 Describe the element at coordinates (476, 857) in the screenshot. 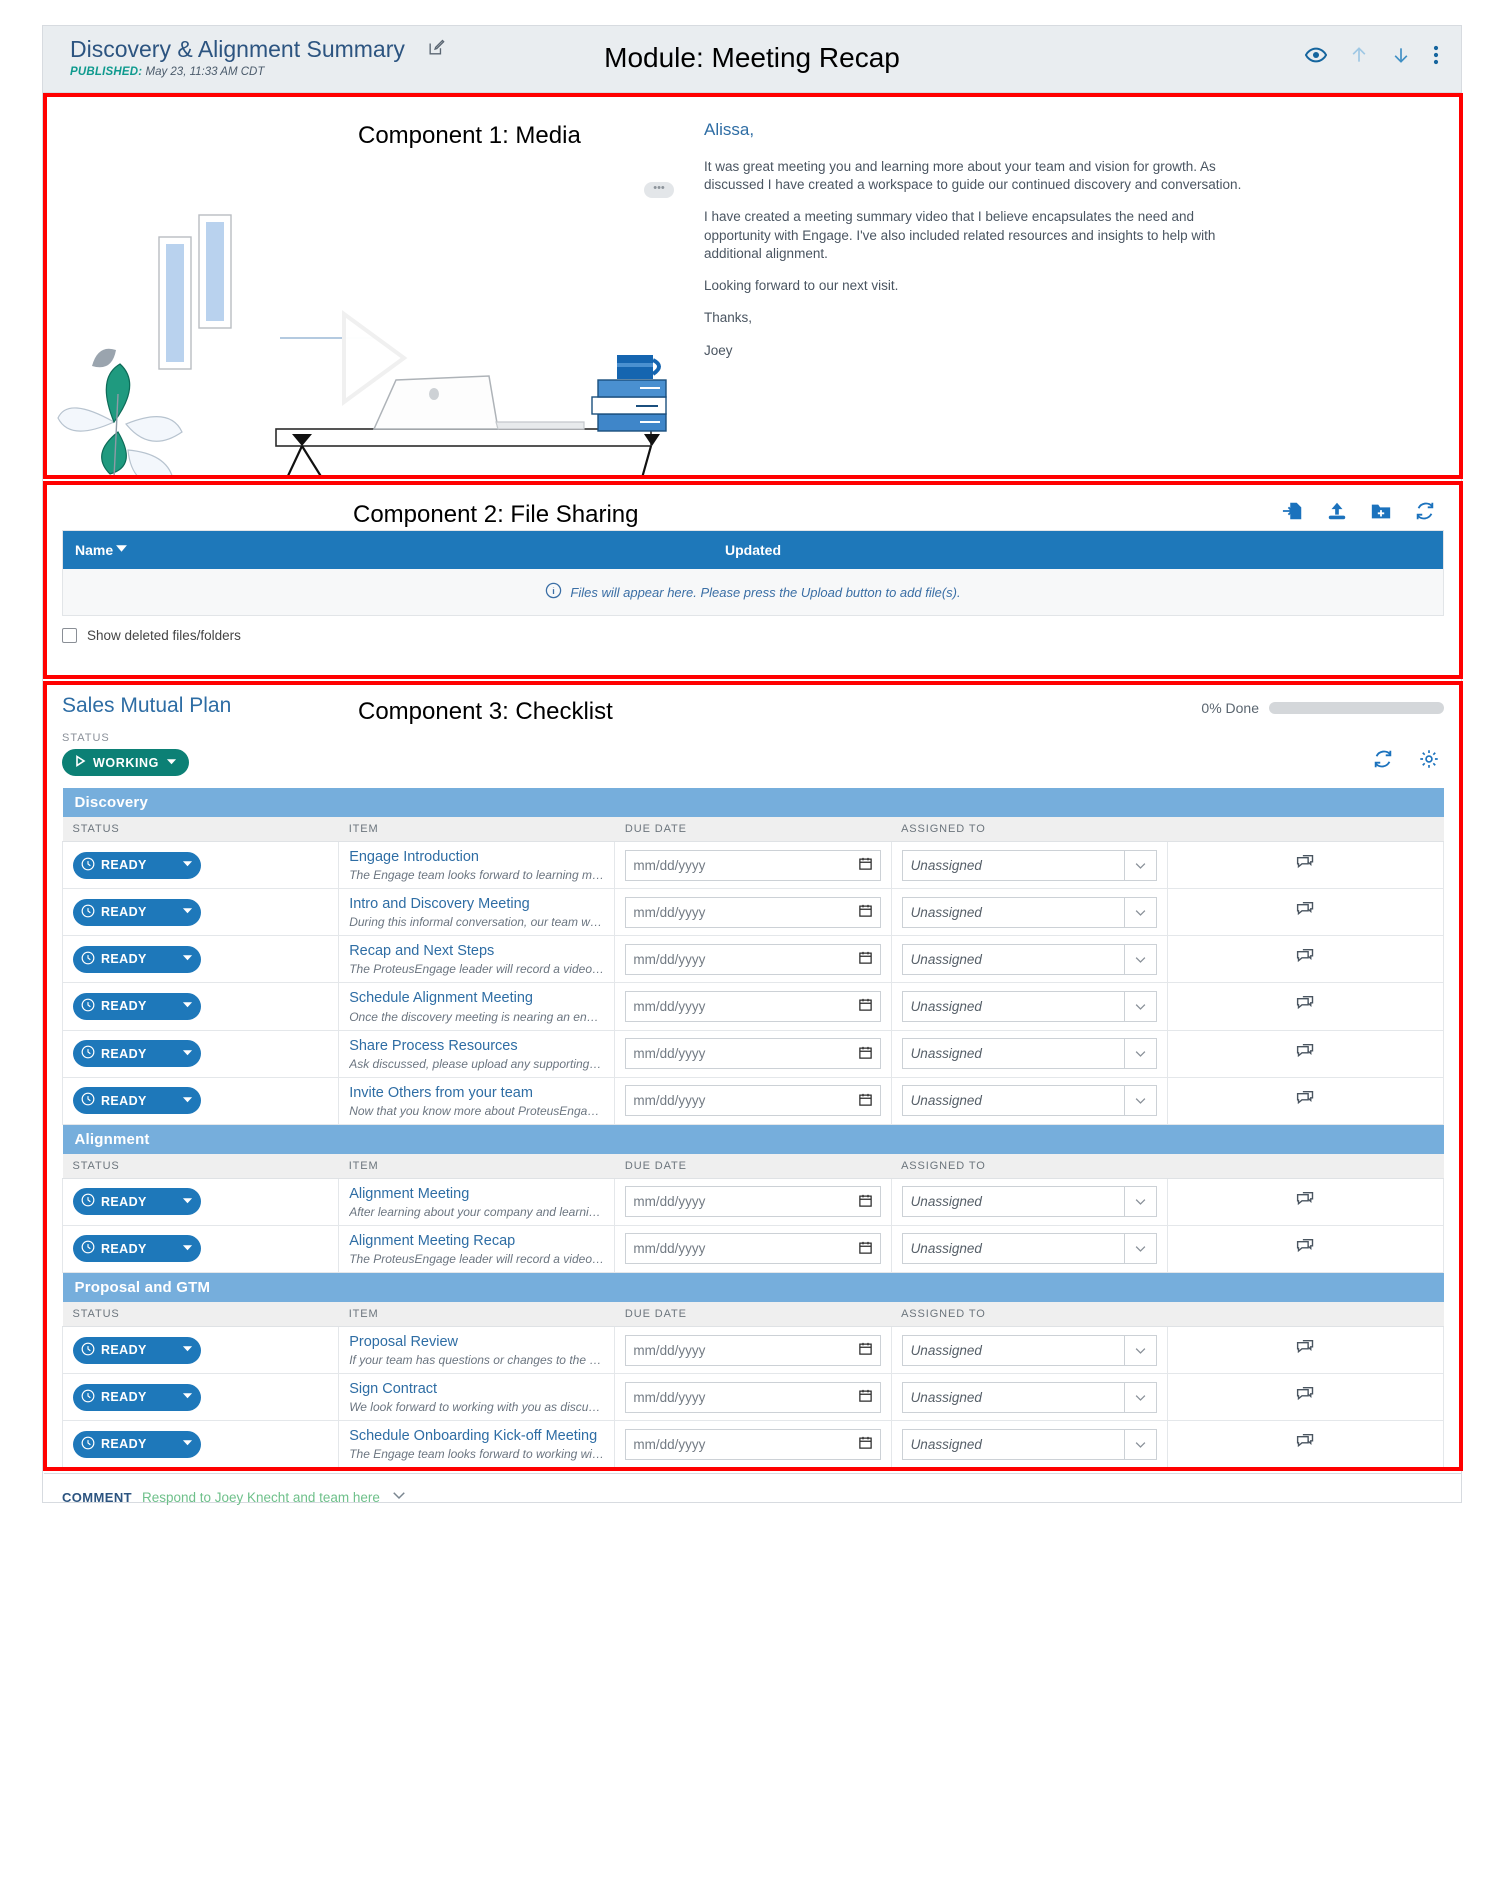

I see `item-title: Engage Introduction` at that location.